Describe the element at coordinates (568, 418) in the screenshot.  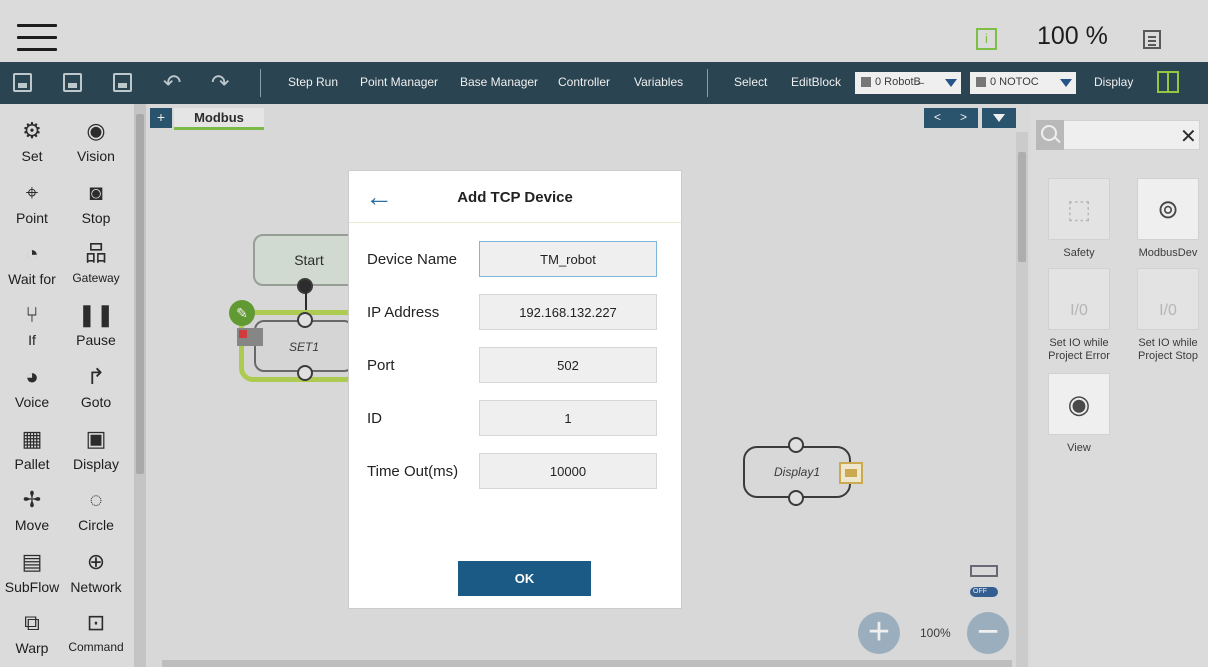
I see `id-field` at that location.